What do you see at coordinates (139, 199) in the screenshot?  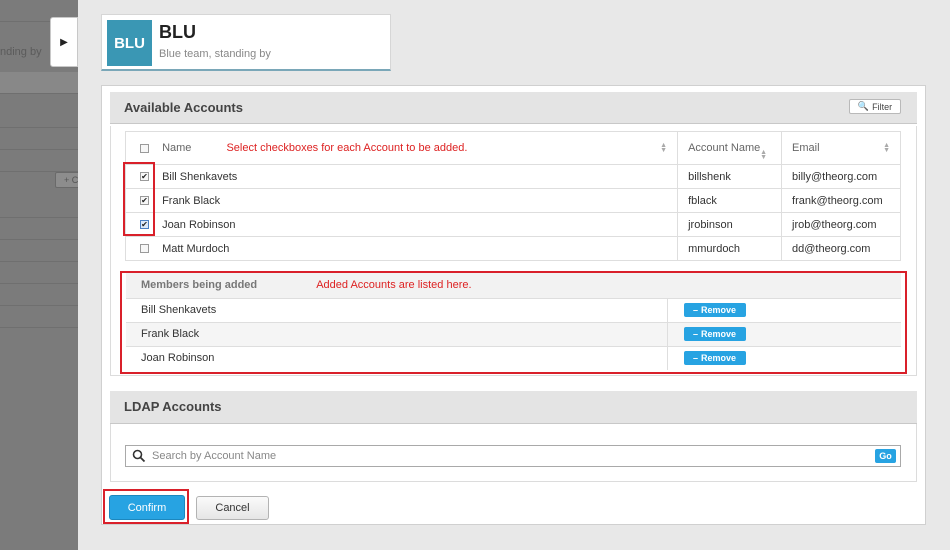 I see `annotation-checkbox-highlight` at bounding box center [139, 199].